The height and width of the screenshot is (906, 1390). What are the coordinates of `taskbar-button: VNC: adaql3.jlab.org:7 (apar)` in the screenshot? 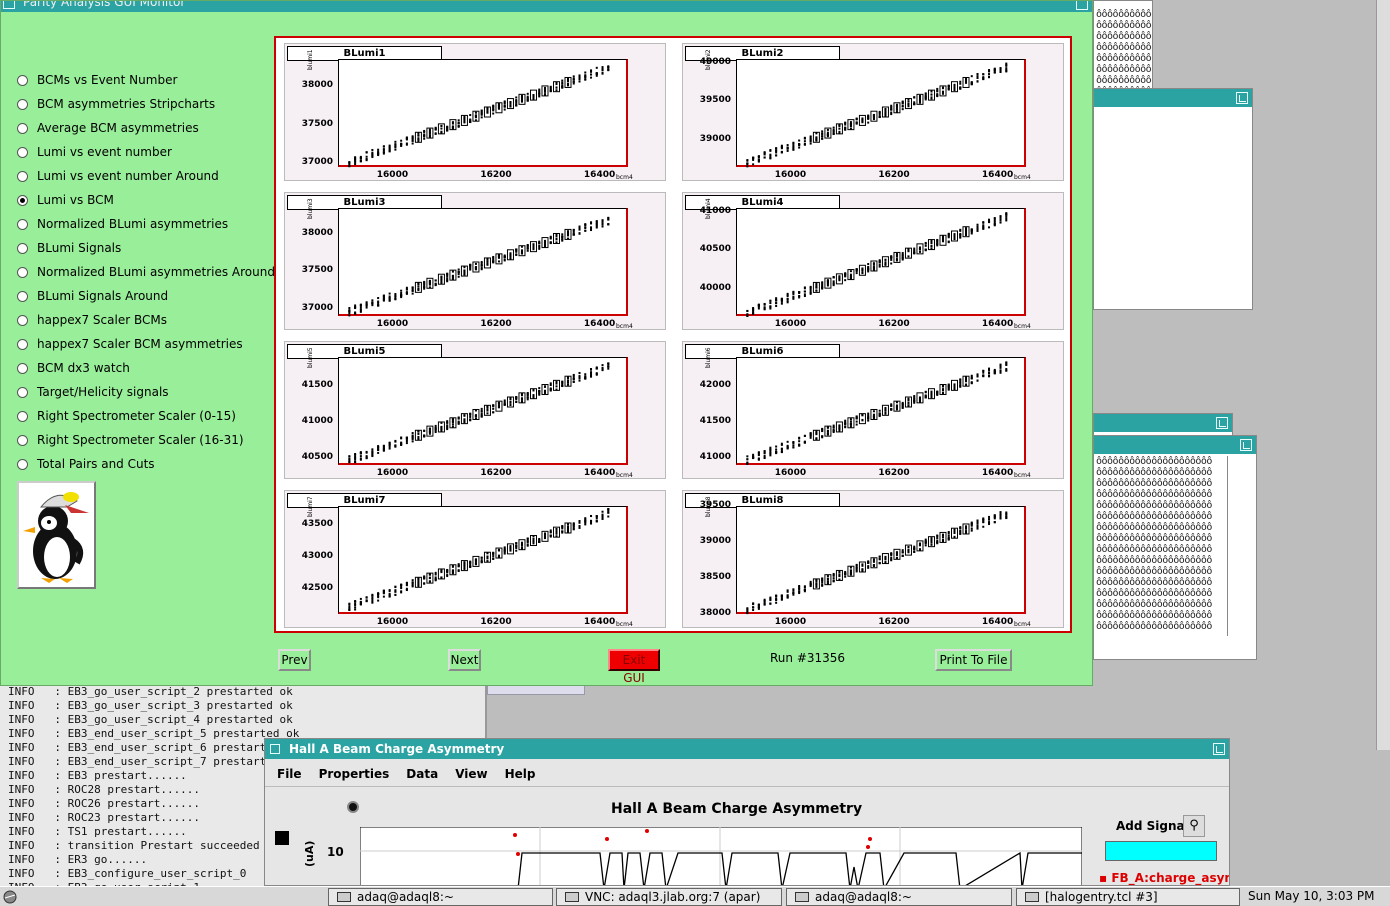 It's located at (669, 897).